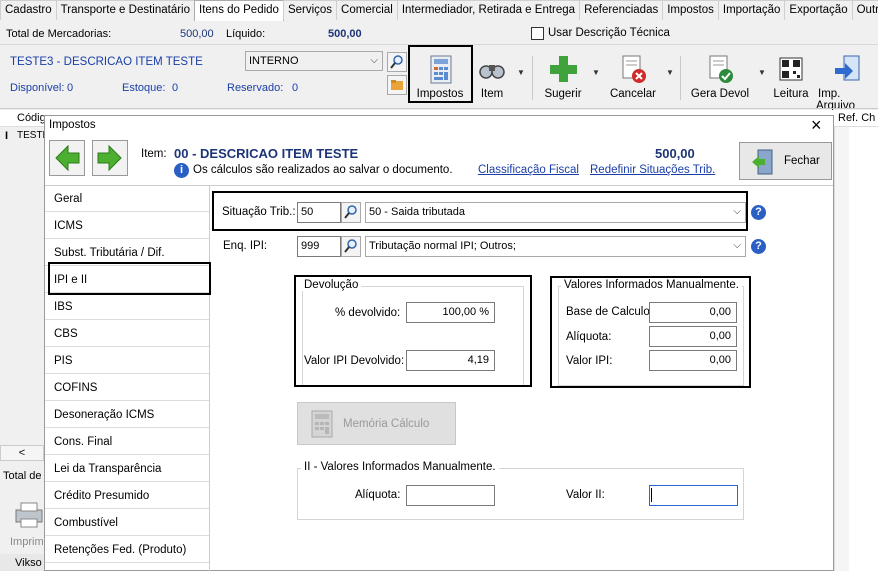 Image resolution: width=878 pixels, height=571 pixels. Describe the element at coordinates (127, 199) in the screenshot. I see `sidebar-item-geral: Geral` at that location.